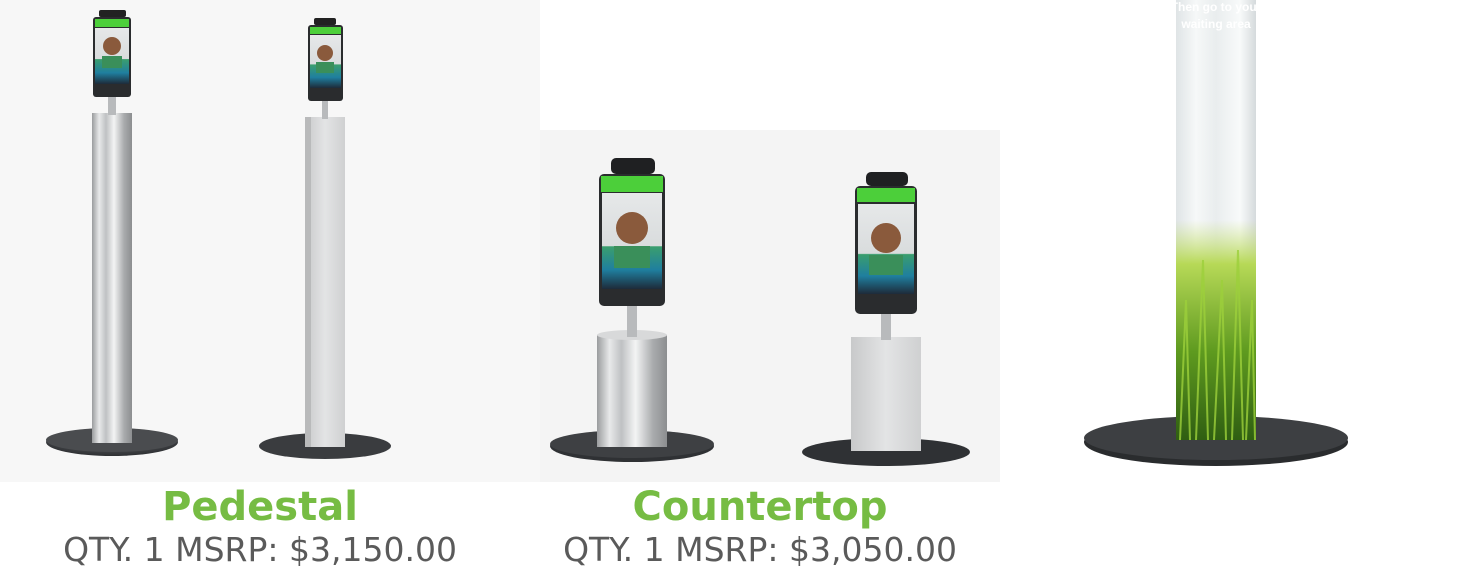  Describe the element at coordinates (260, 549) in the screenshot. I see `pedestal-price: QTY. 1 MSRP: $3,150.00` at that location.